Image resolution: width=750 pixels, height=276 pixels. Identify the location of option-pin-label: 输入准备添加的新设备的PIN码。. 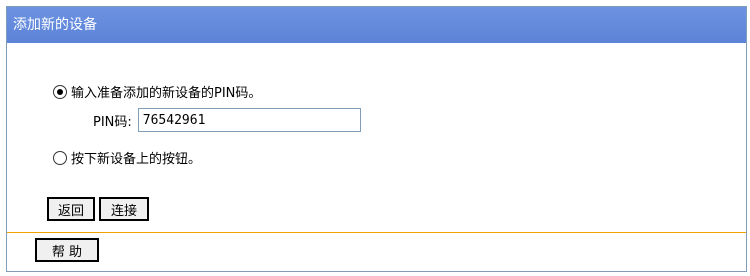
(166, 93).